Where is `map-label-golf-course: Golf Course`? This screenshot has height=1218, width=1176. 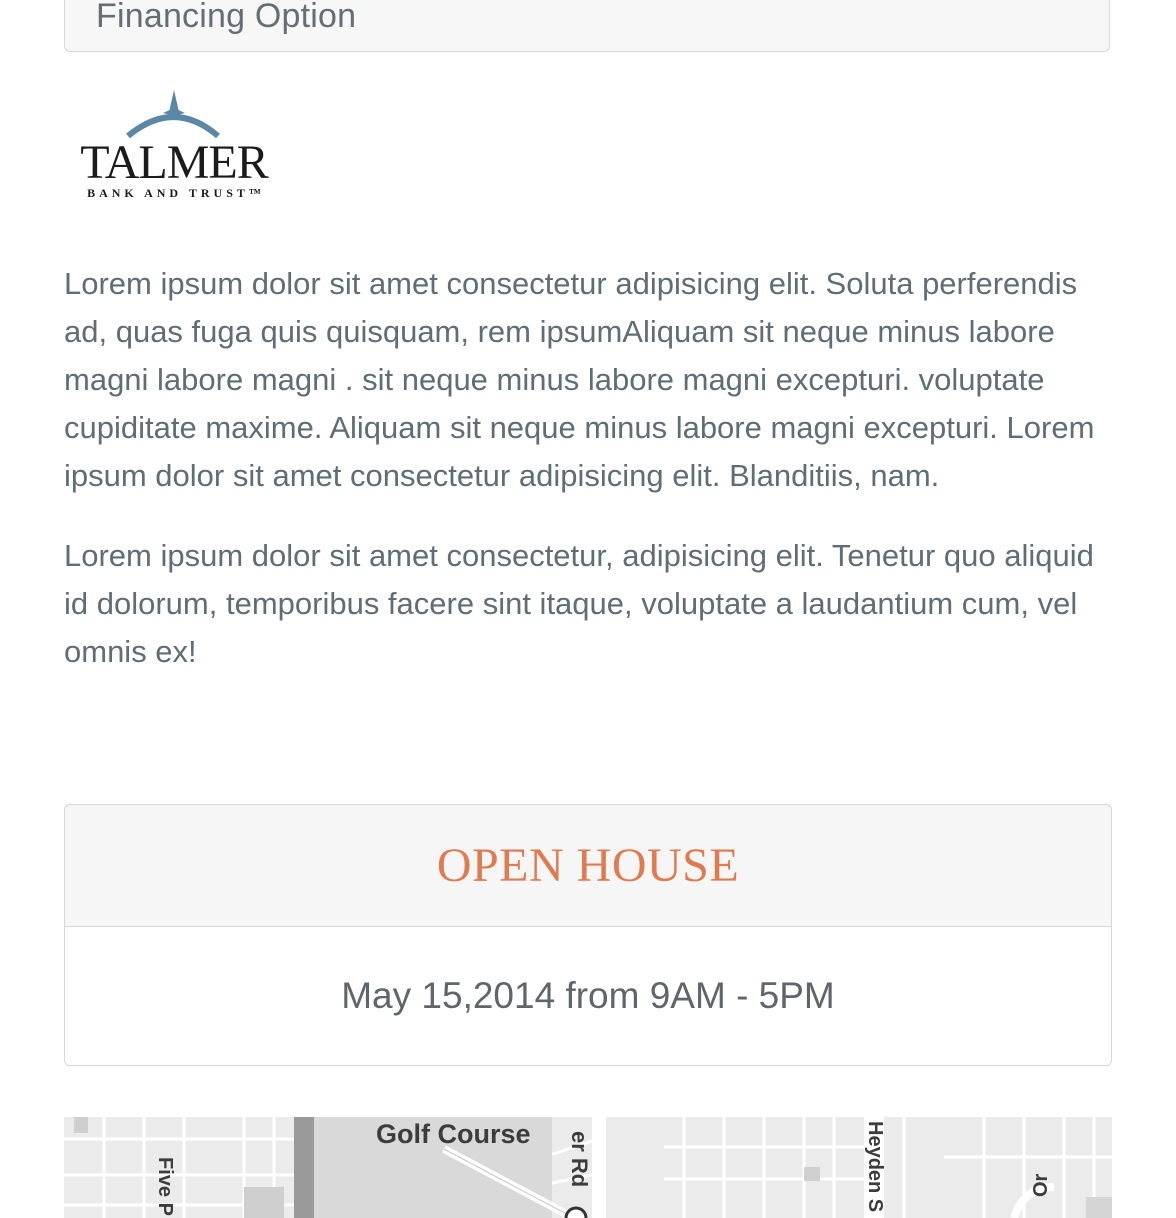 map-label-golf-course: Golf Course is located at coordinates (453, 1134).